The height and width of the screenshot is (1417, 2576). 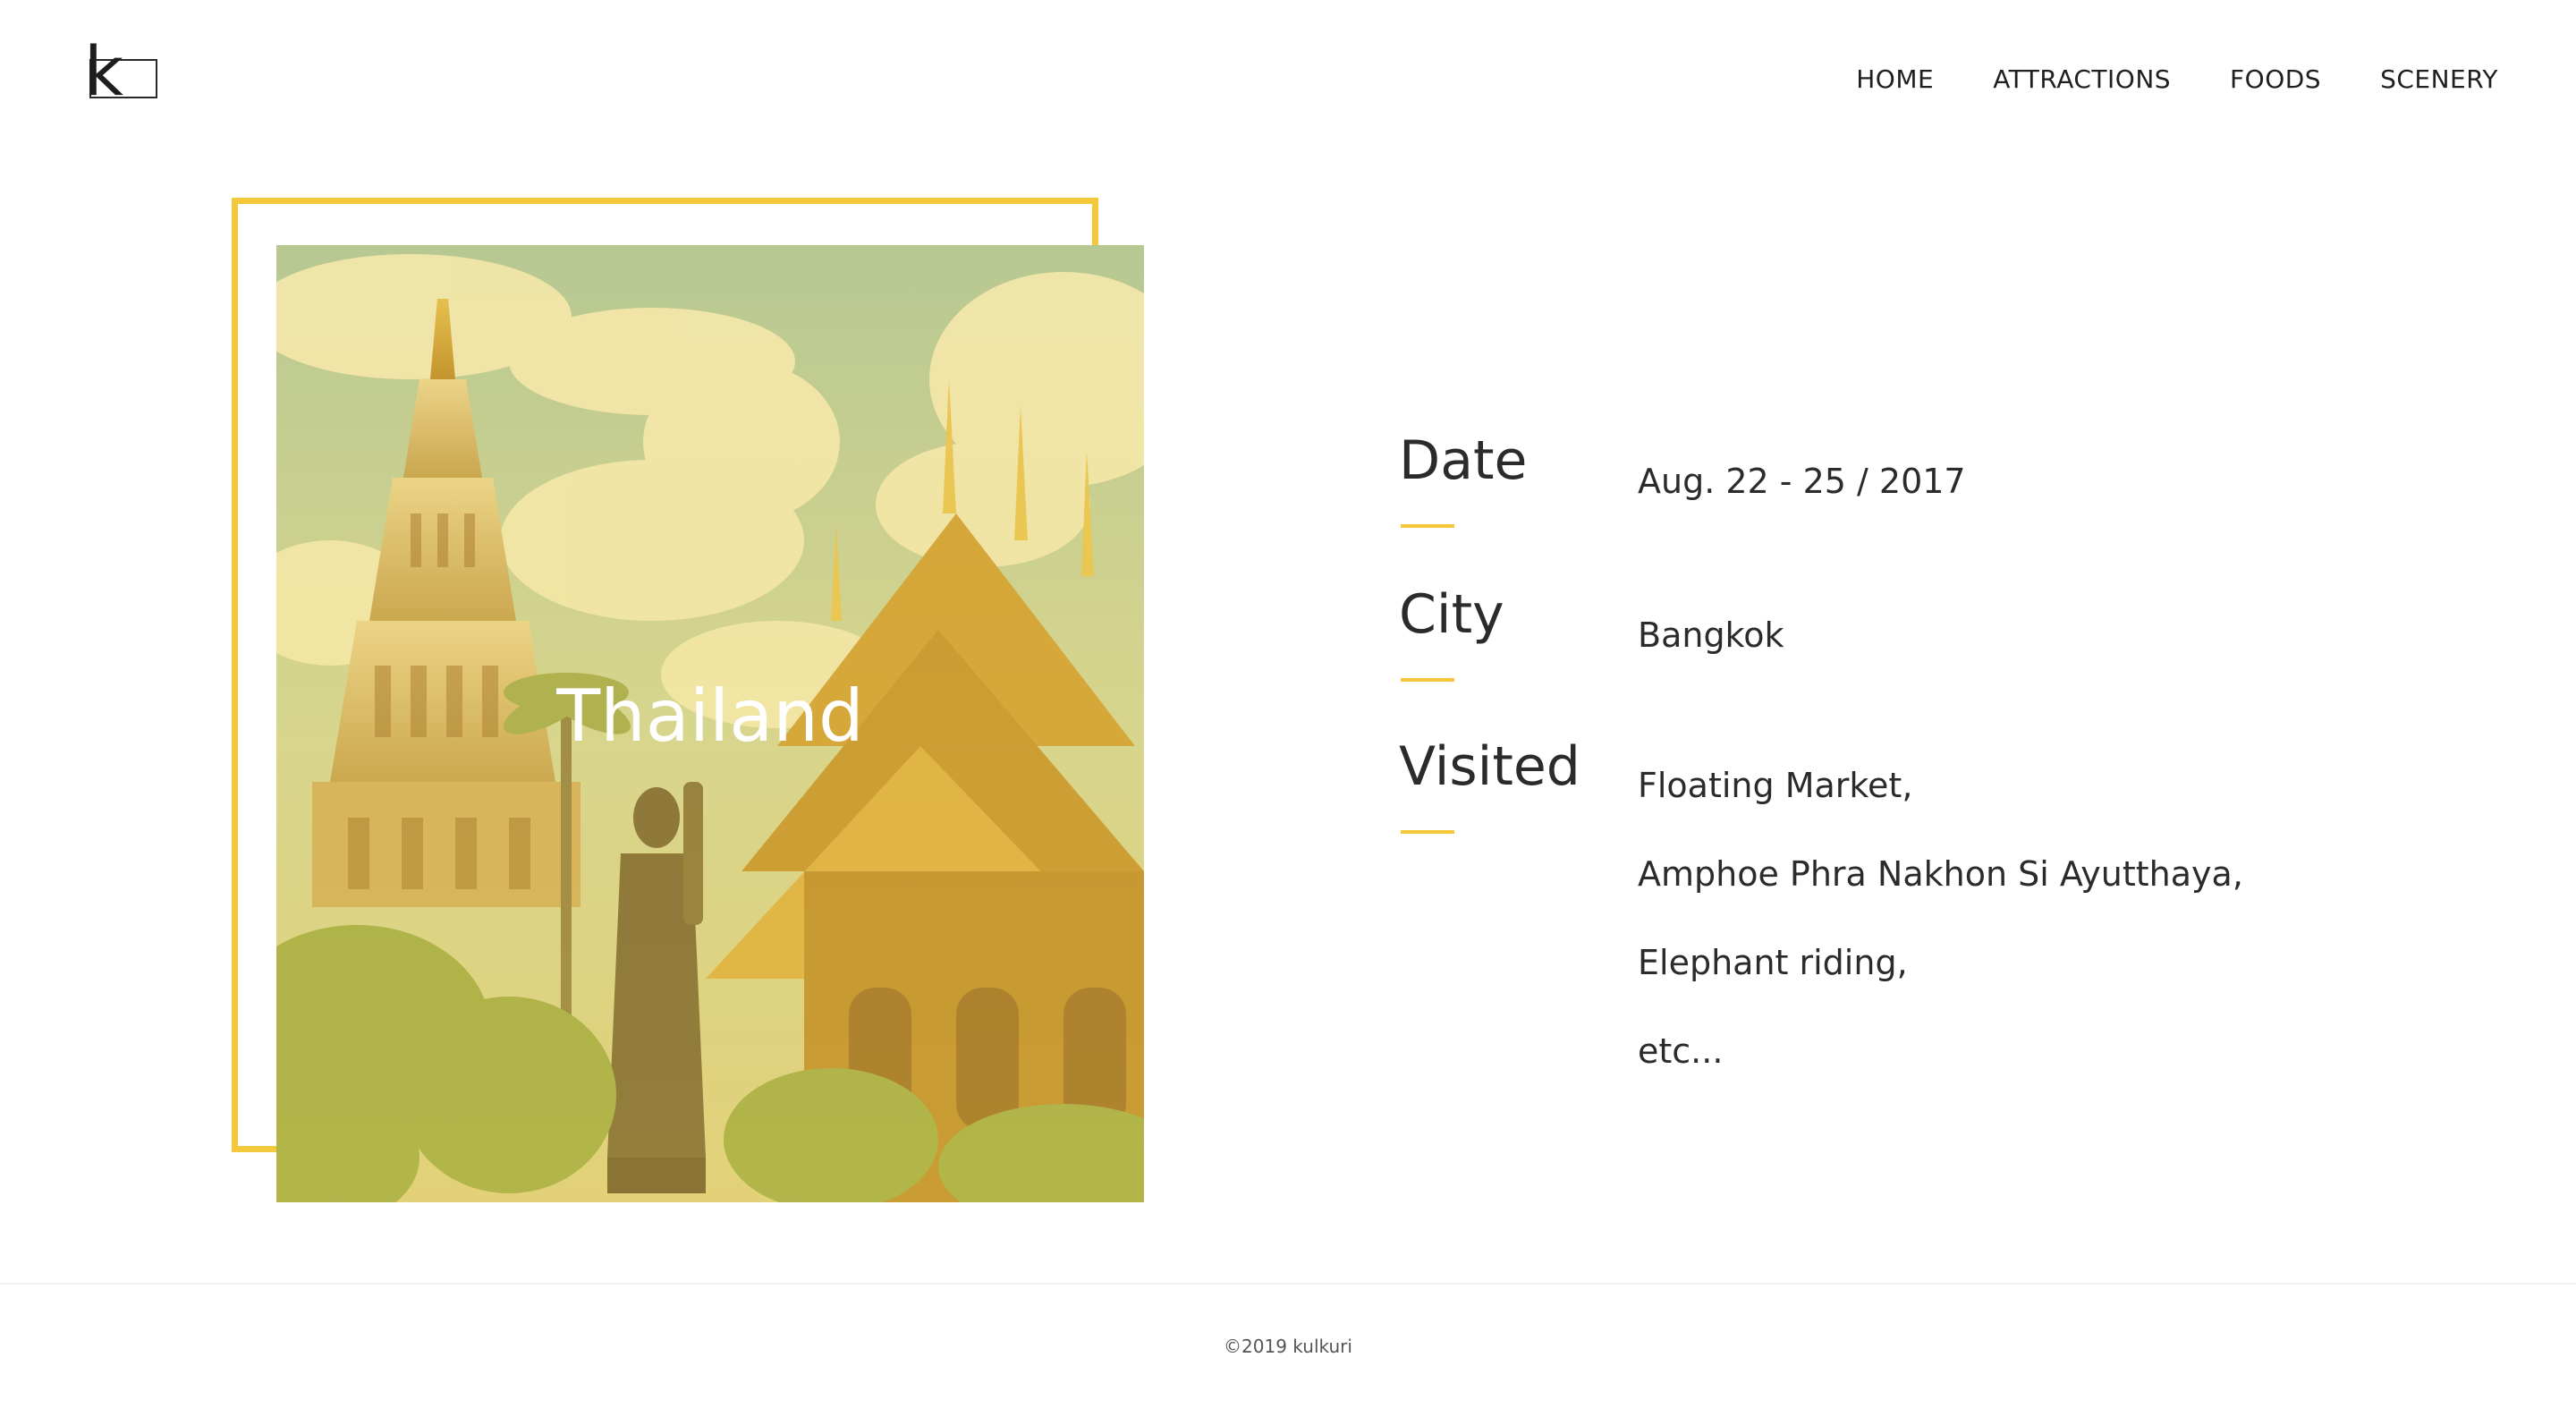 I want to click on list-item: Amphoe Phra Nakhon Si Ayutthaya,, so click(x=1940, y=874).